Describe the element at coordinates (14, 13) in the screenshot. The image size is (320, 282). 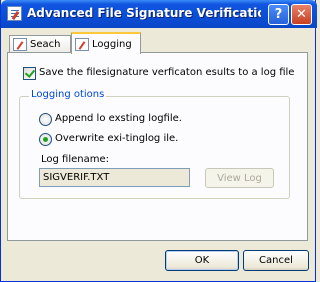
I see `signature-verification-icon` at that location.